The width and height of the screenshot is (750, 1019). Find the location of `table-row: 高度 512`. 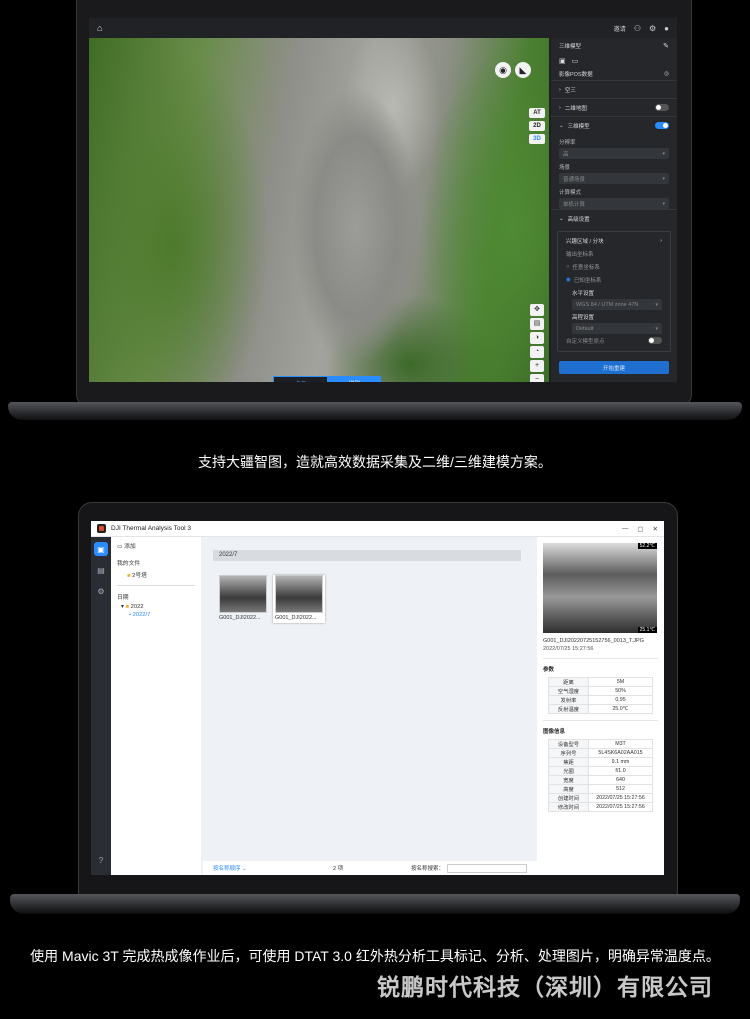

table-row: 高度 512 is located at coordinates (600, 789).